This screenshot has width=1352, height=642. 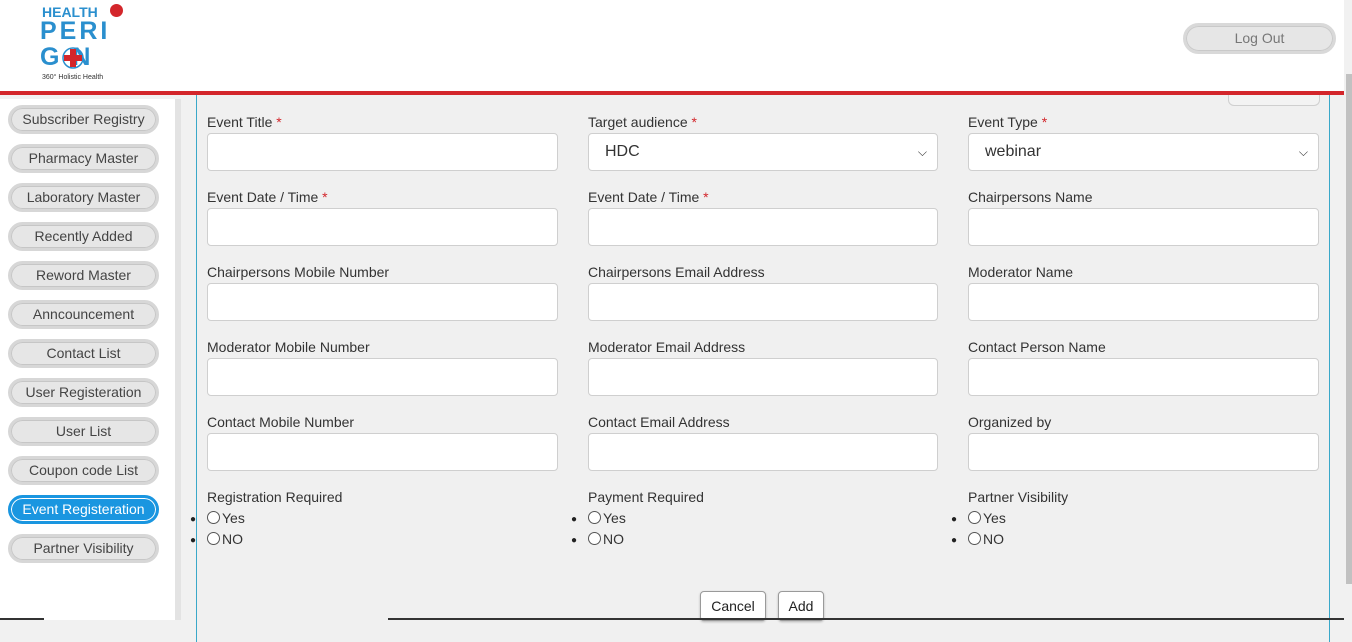 What do you see at coordinates (1010, 422) in the screenshot?
I see `organized-by-label: Organized by` at bounding box center [1010, 422].